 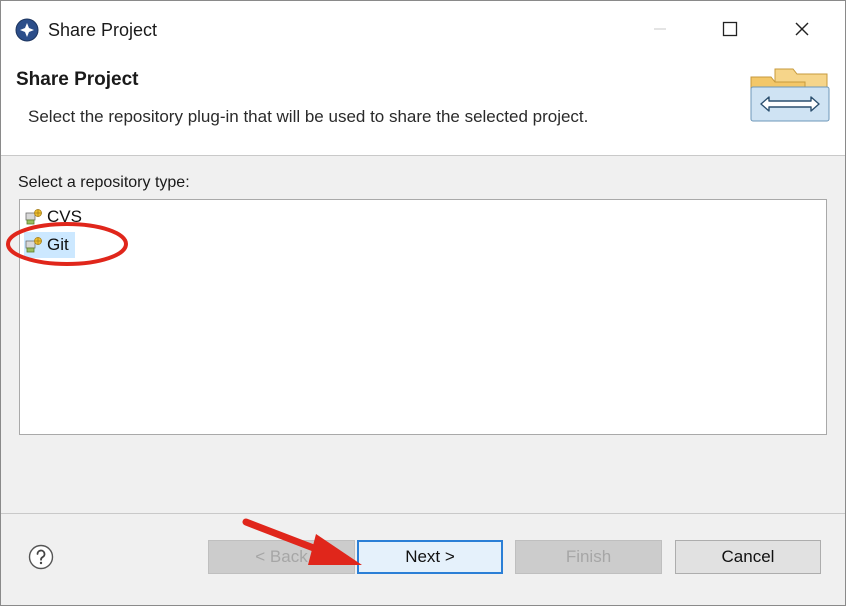 I want to click on next-button: Next >, so click(x=430, y=557).